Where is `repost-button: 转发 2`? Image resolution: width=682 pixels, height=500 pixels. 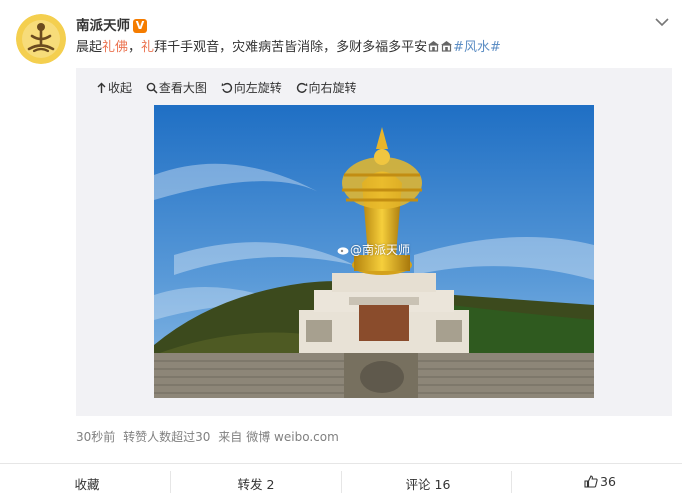
repost-button: 转发 2 is located at coordinates (256, 483).